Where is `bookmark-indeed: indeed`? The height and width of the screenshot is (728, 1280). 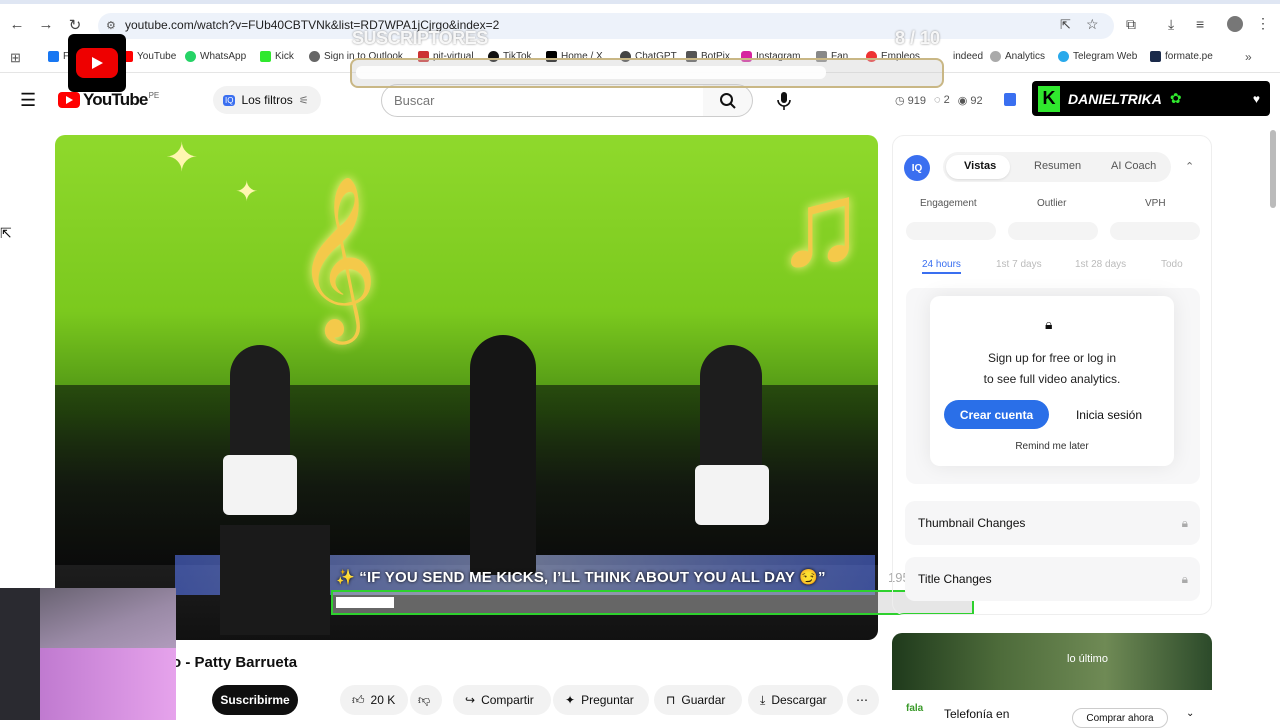 bookmark-indeed: indeed is located at coordinates (960, 56).